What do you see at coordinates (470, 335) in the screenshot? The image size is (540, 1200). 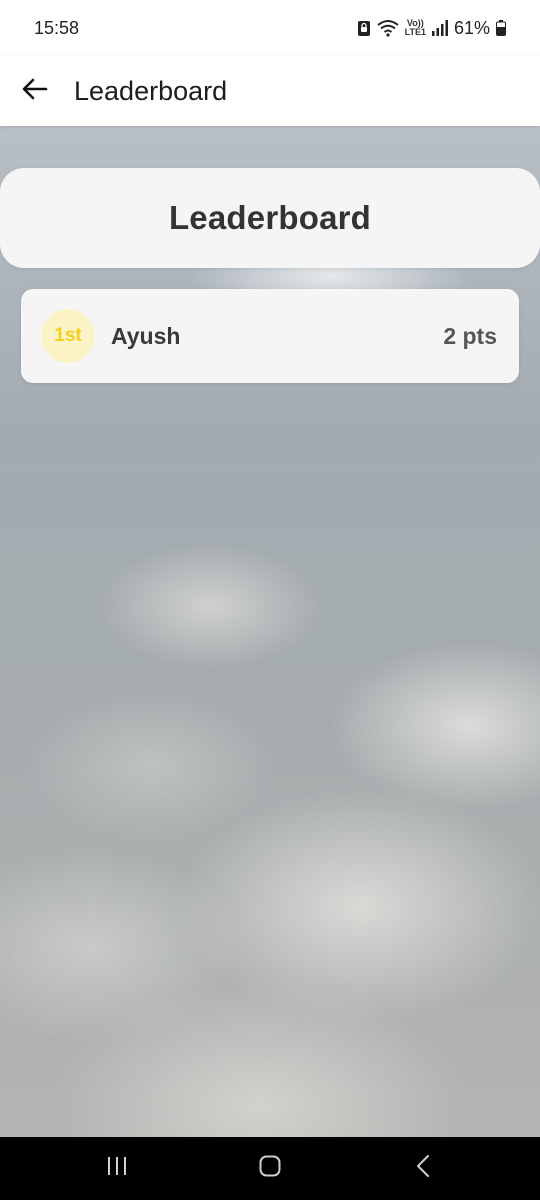 I see `player-points: 2 pts` at bounding box center [470, 335].